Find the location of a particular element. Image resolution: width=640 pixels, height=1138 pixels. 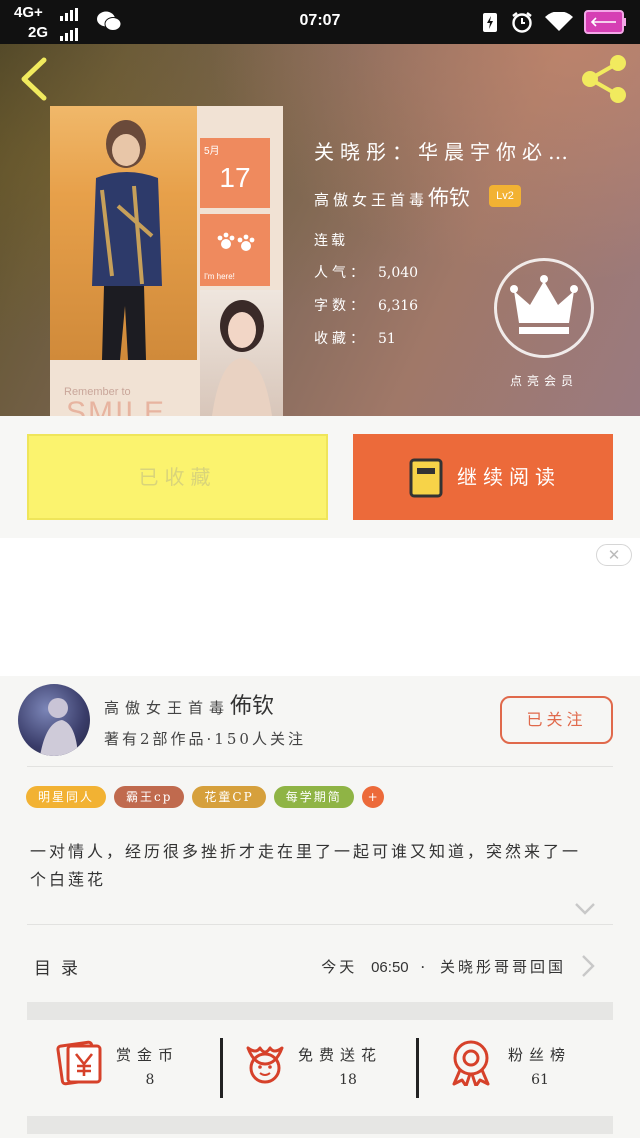

free-flower-stat: 免费送花 18 is located at coordinates (320, 1069).